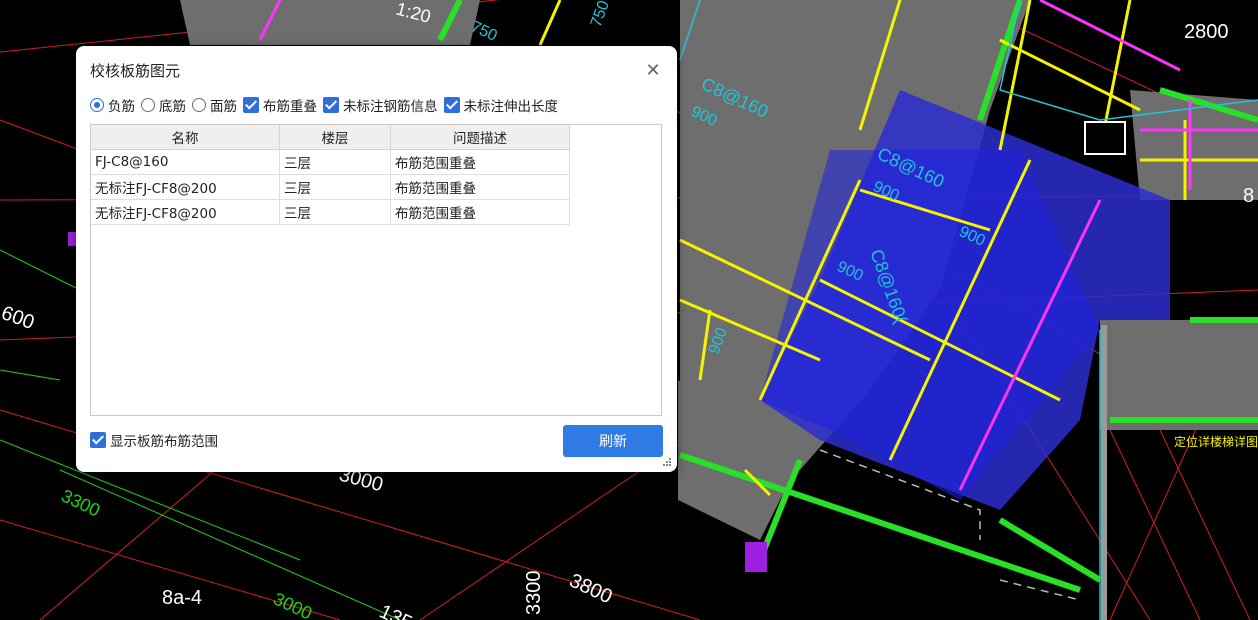 The height and width of the screenshot is (620, 1258). I want to click on cad-dim-label: 3000, so click(292, 604).